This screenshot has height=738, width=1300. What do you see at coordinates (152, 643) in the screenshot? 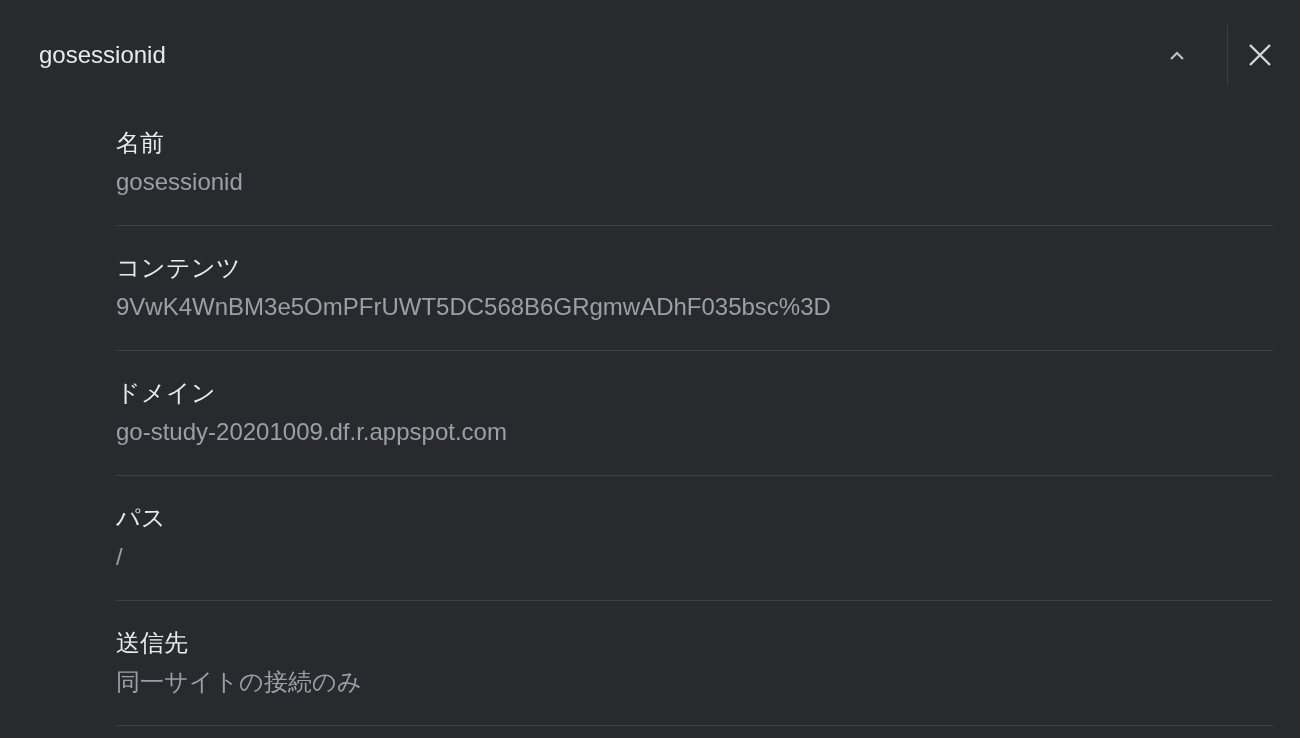
I see `field-label: 送信先` at bounding box center [152, 643].